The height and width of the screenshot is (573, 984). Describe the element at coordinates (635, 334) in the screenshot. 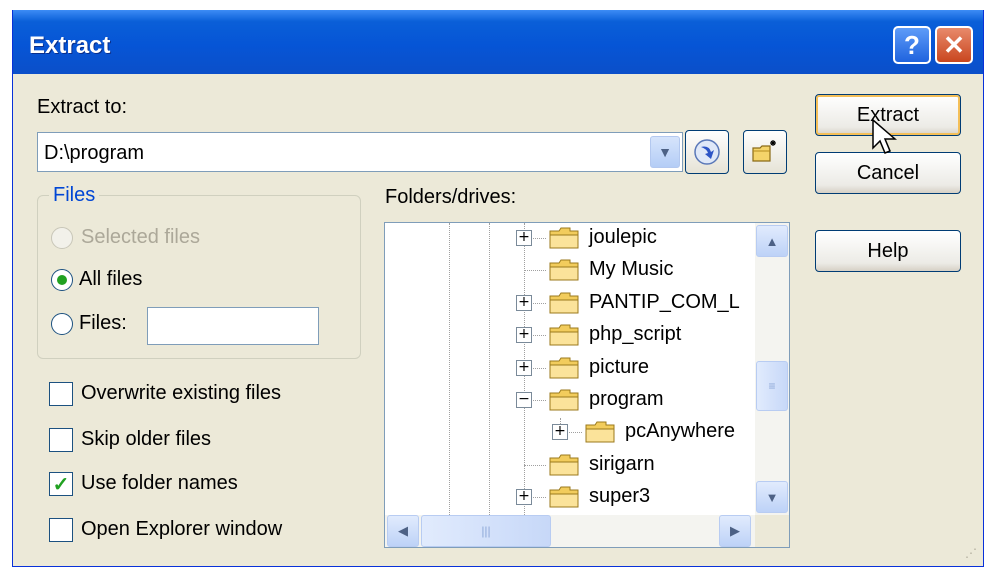

I see `tree-item-label: php_script` at that location.